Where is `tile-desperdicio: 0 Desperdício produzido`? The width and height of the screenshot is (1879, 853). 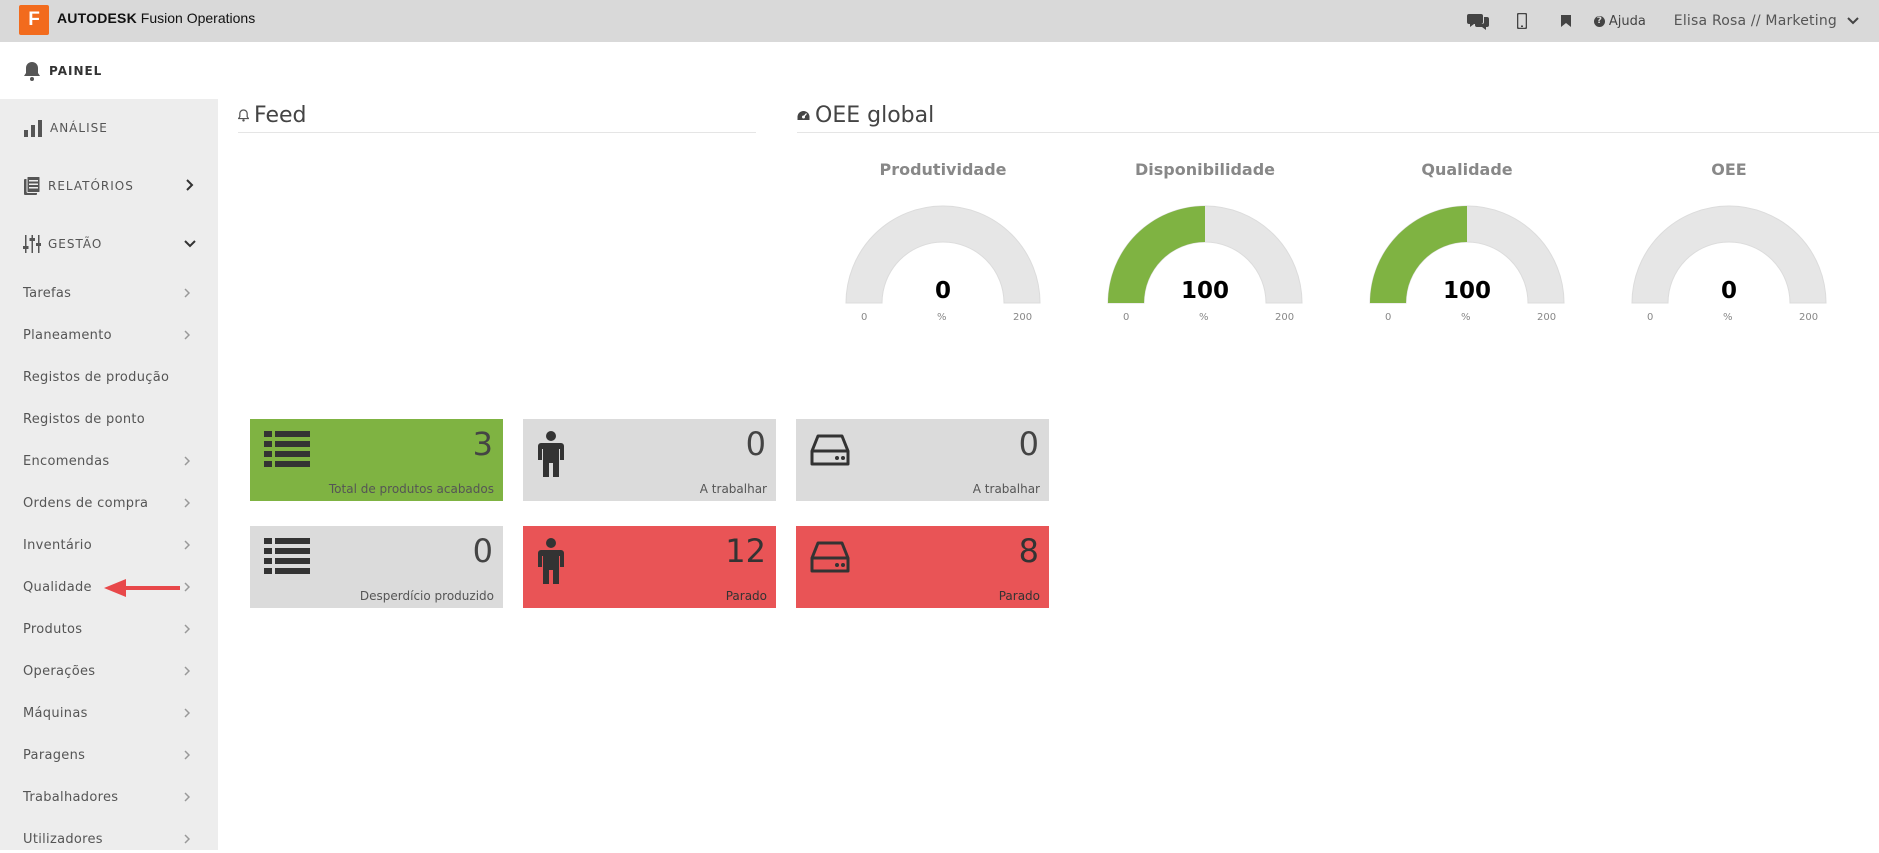
tile-desperdicio: 0 Desperdício produzido is located at coordinates (376, 567).